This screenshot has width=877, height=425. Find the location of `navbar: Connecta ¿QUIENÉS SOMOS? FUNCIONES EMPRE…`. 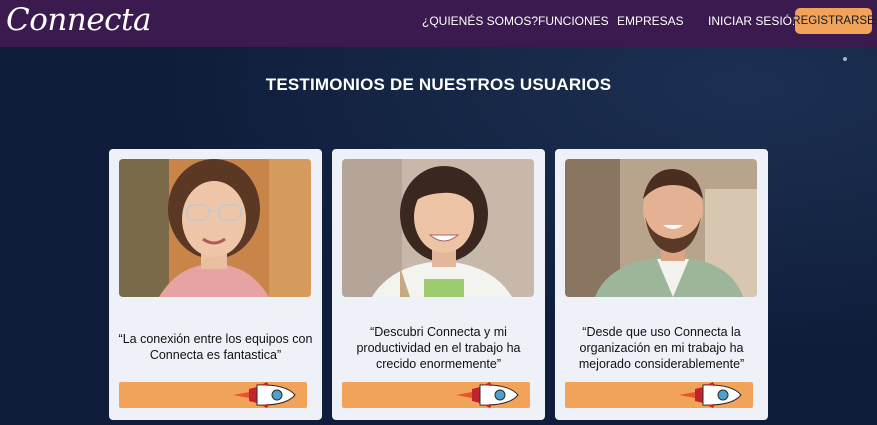

navbar: Connecta ¿QUIENÉS SOMOS? FUNCIONES EMPRE… is located at coordinates (438, 23).